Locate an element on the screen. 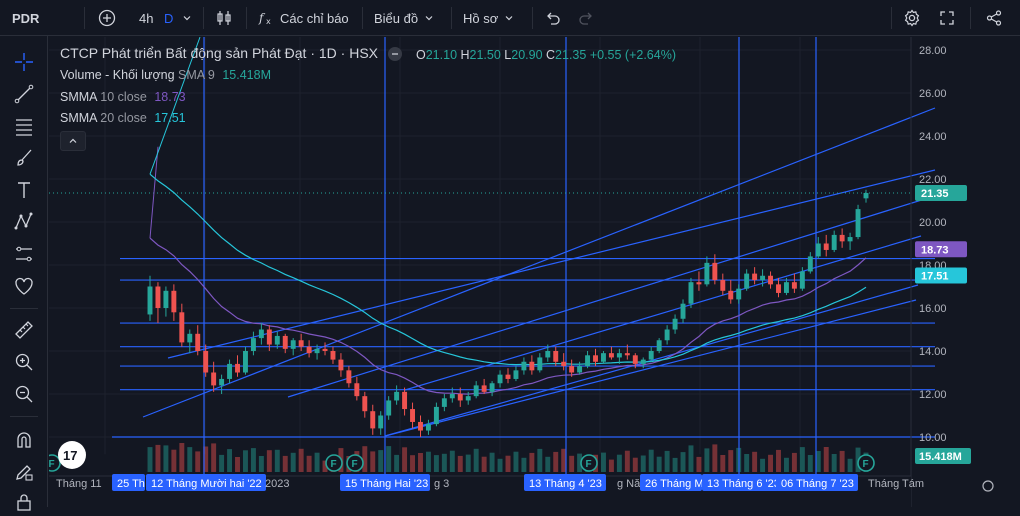 Image resolution: width=1020 pixels, height=516 pixels. forecast-tool is located at coordinates (24, 254).